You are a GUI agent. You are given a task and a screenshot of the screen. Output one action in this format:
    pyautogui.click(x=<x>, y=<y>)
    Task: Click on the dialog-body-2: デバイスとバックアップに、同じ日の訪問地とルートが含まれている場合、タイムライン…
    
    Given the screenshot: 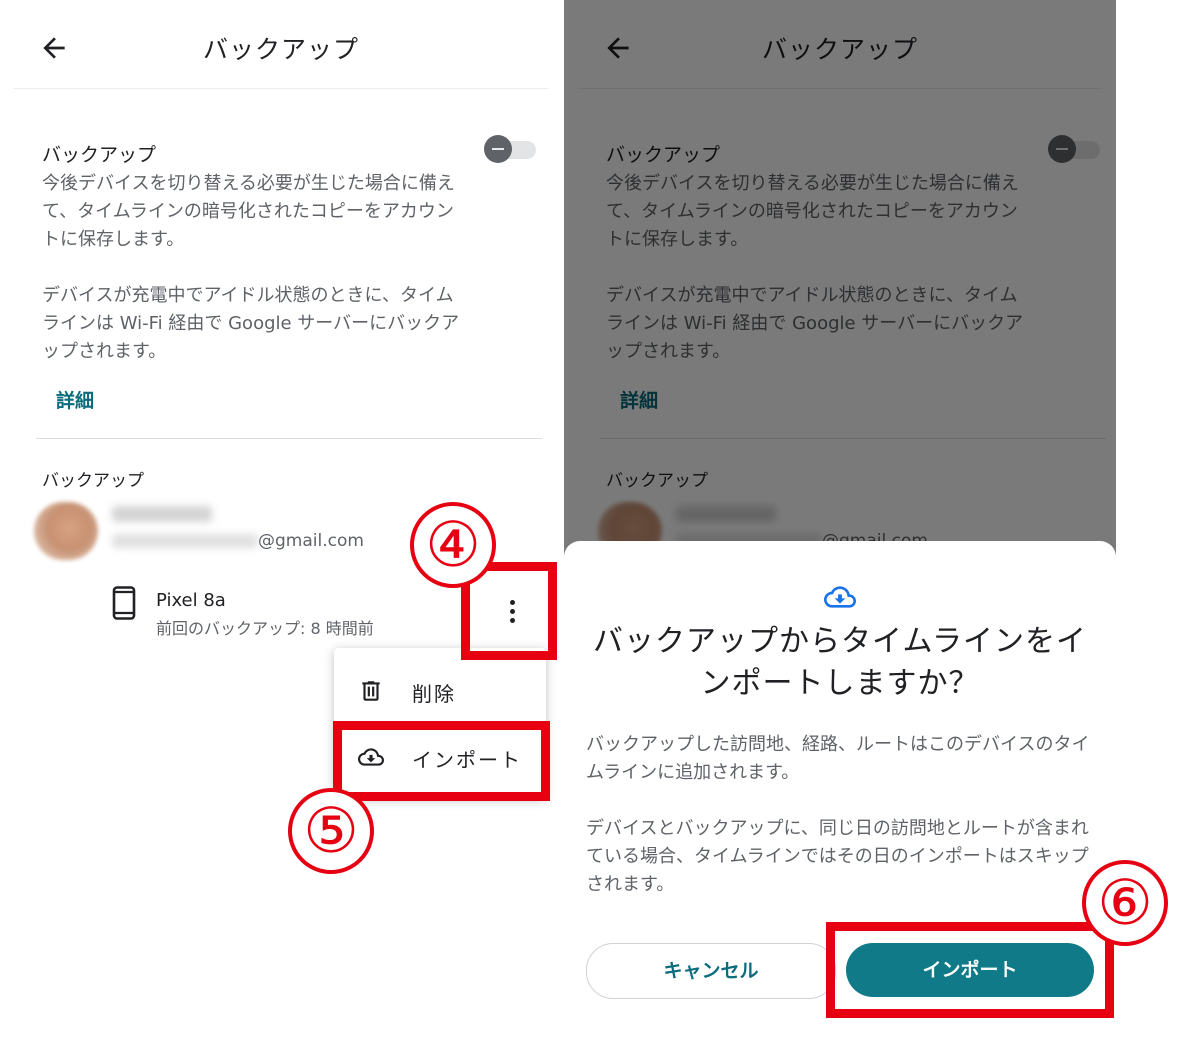 What is the action you would take?
    pyautogui.click(x=837, y=856)
    